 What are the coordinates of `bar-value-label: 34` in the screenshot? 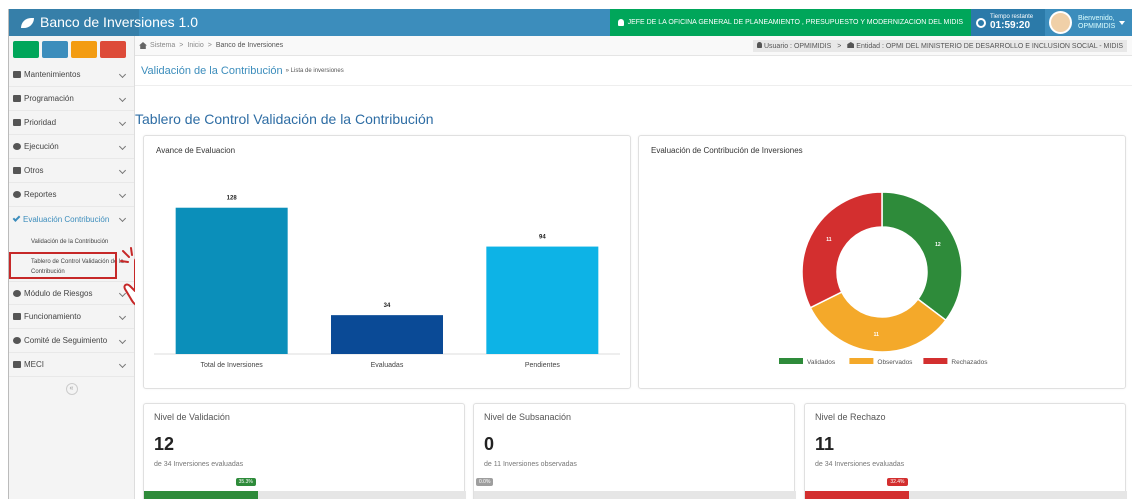 It's located at (387, 306).